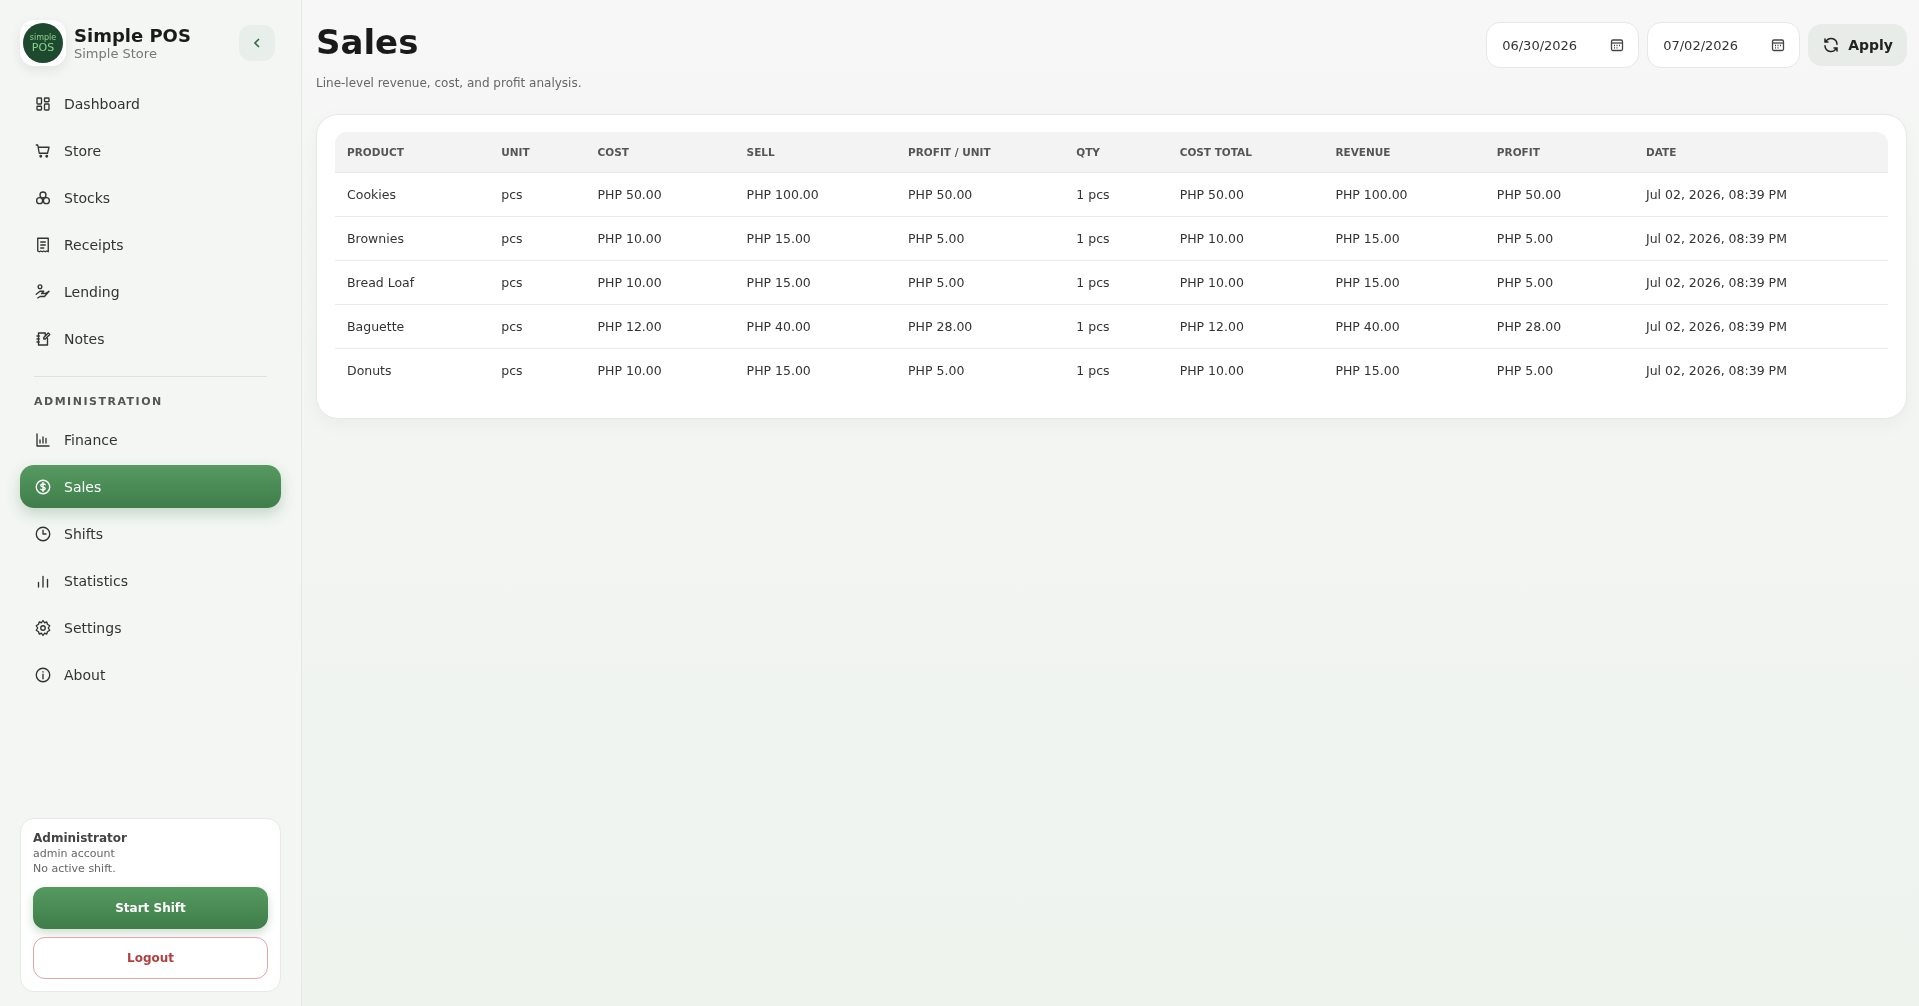  I want to click on start-shift-button: Start Shift, so click(150, 908).